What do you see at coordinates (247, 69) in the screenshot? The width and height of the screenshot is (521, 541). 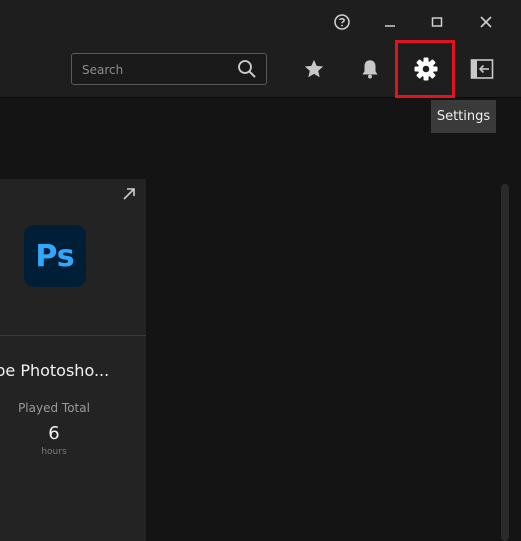 I see `search-icon` at bounding box center [247, 69].